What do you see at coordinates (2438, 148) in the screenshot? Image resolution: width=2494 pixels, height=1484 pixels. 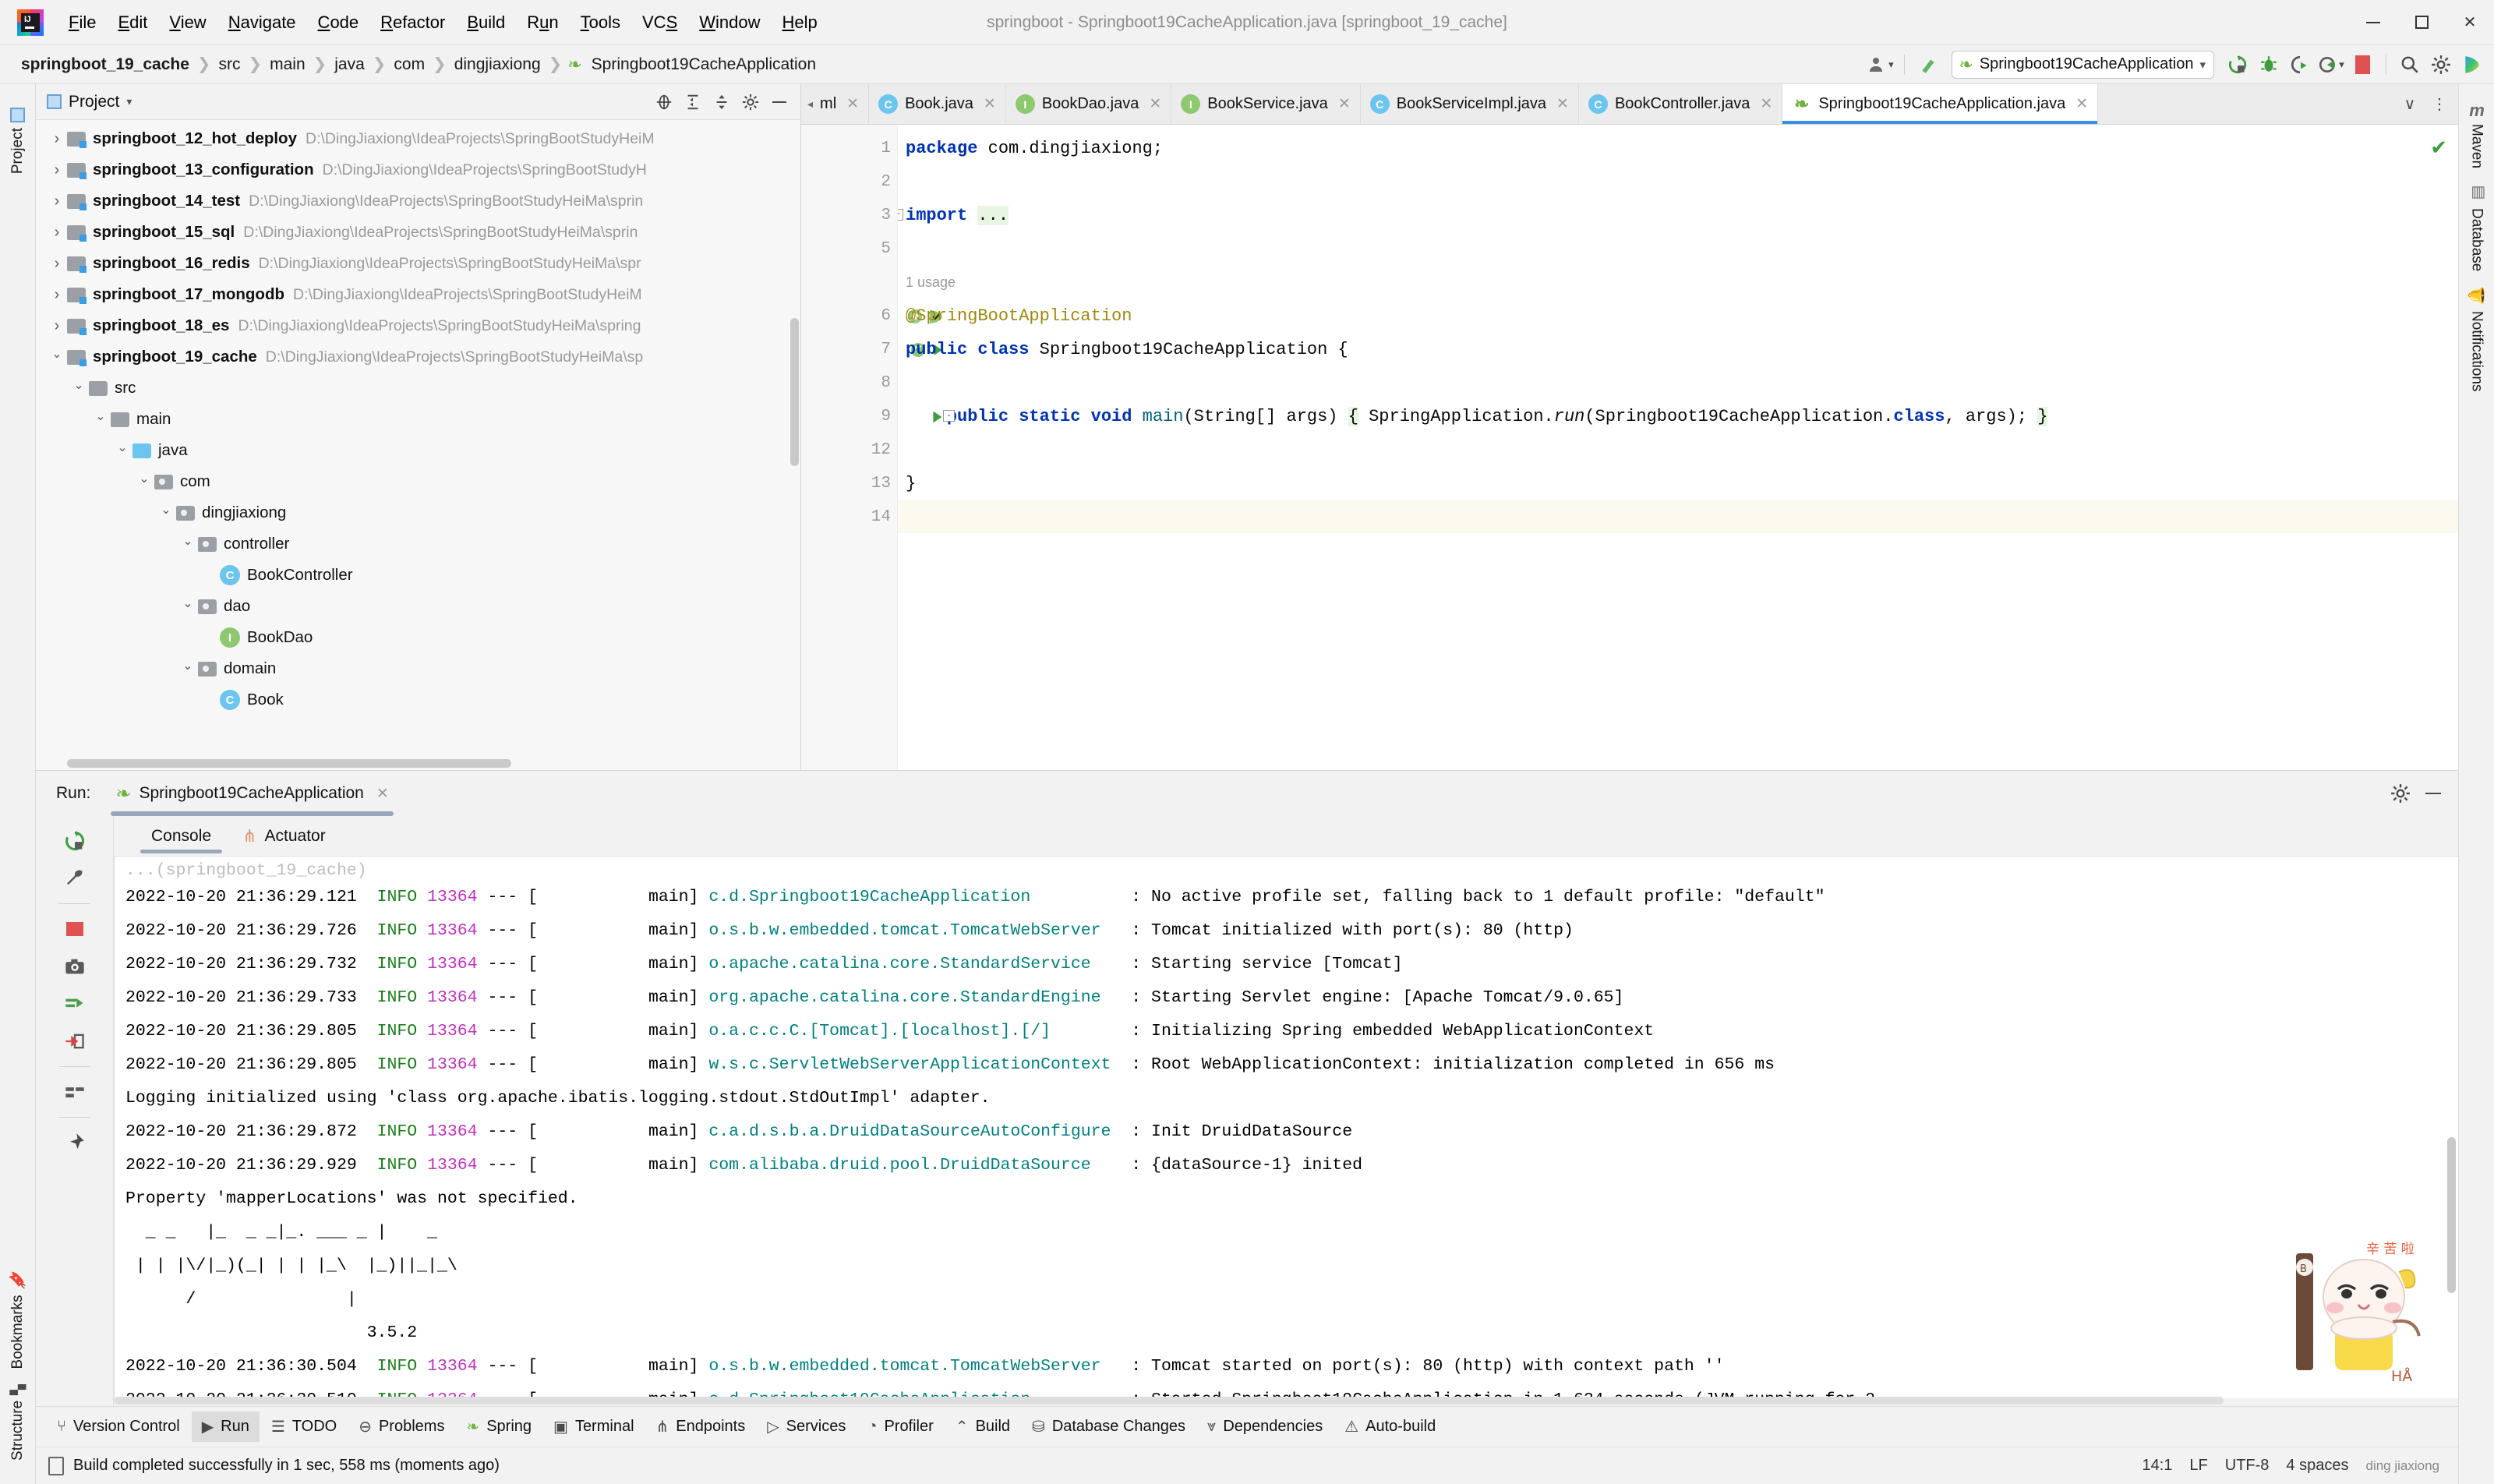 I see `inspection-status-icon: ✔` at bounding box center [2438, 148].